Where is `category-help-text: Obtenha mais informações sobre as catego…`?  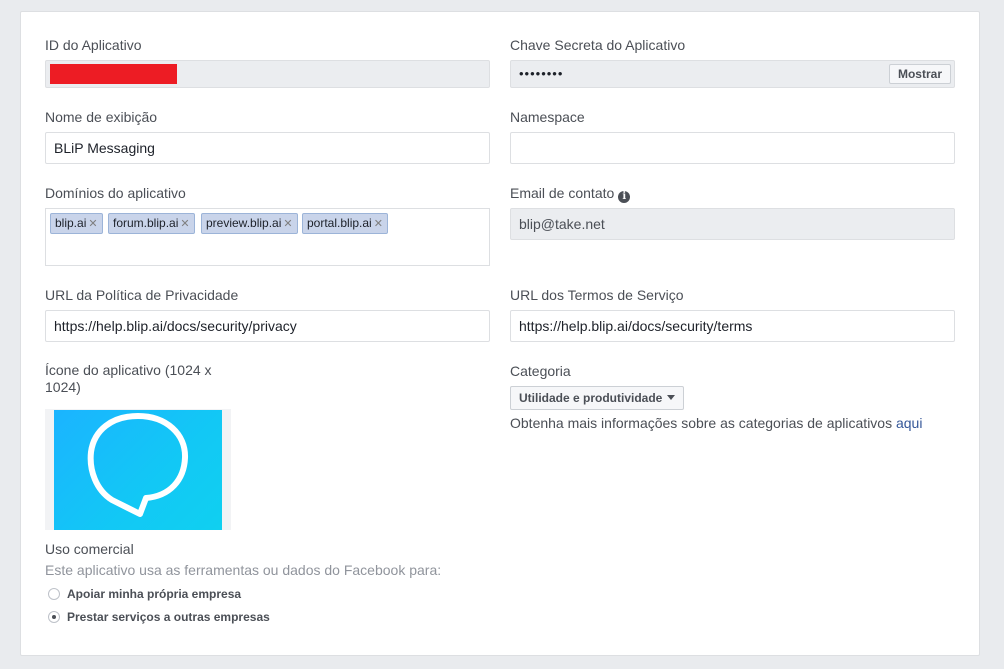
category-help-text: Obtenha mais informações sobre as catego… is located at coordinates (701, 423).